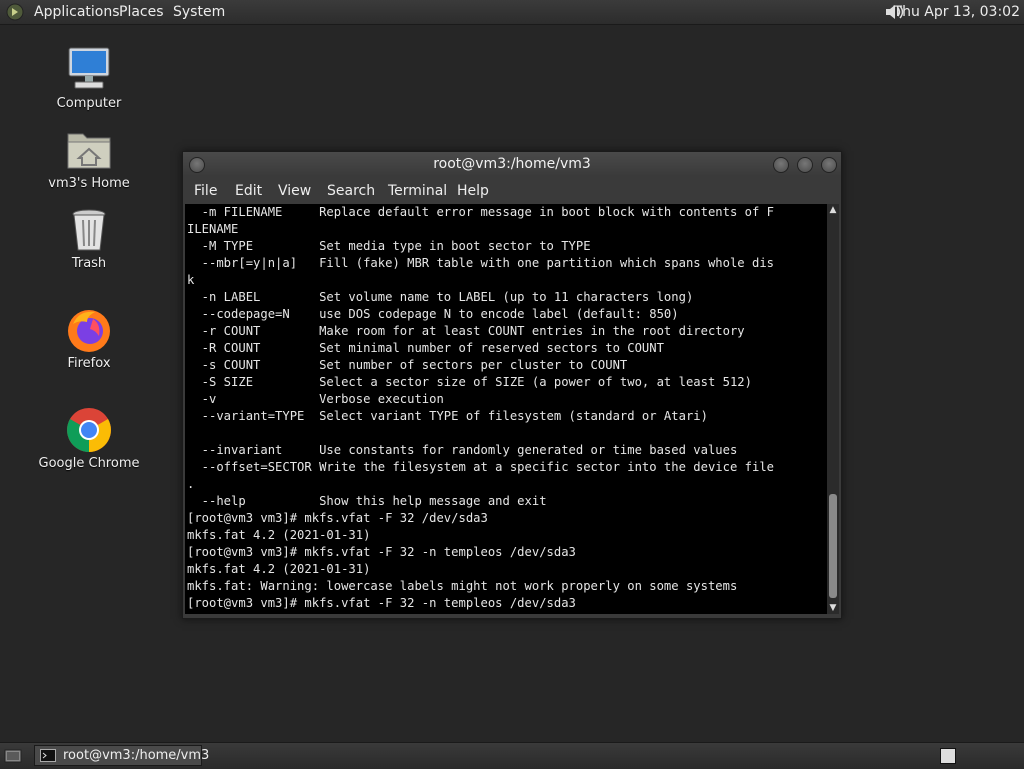 Image resolution: width=1024 pixels, height=769 pixels. What do you see at coordinates (89, 331) in the screenshot?
I see `firefox-icon` at bounding box center [89, 331].